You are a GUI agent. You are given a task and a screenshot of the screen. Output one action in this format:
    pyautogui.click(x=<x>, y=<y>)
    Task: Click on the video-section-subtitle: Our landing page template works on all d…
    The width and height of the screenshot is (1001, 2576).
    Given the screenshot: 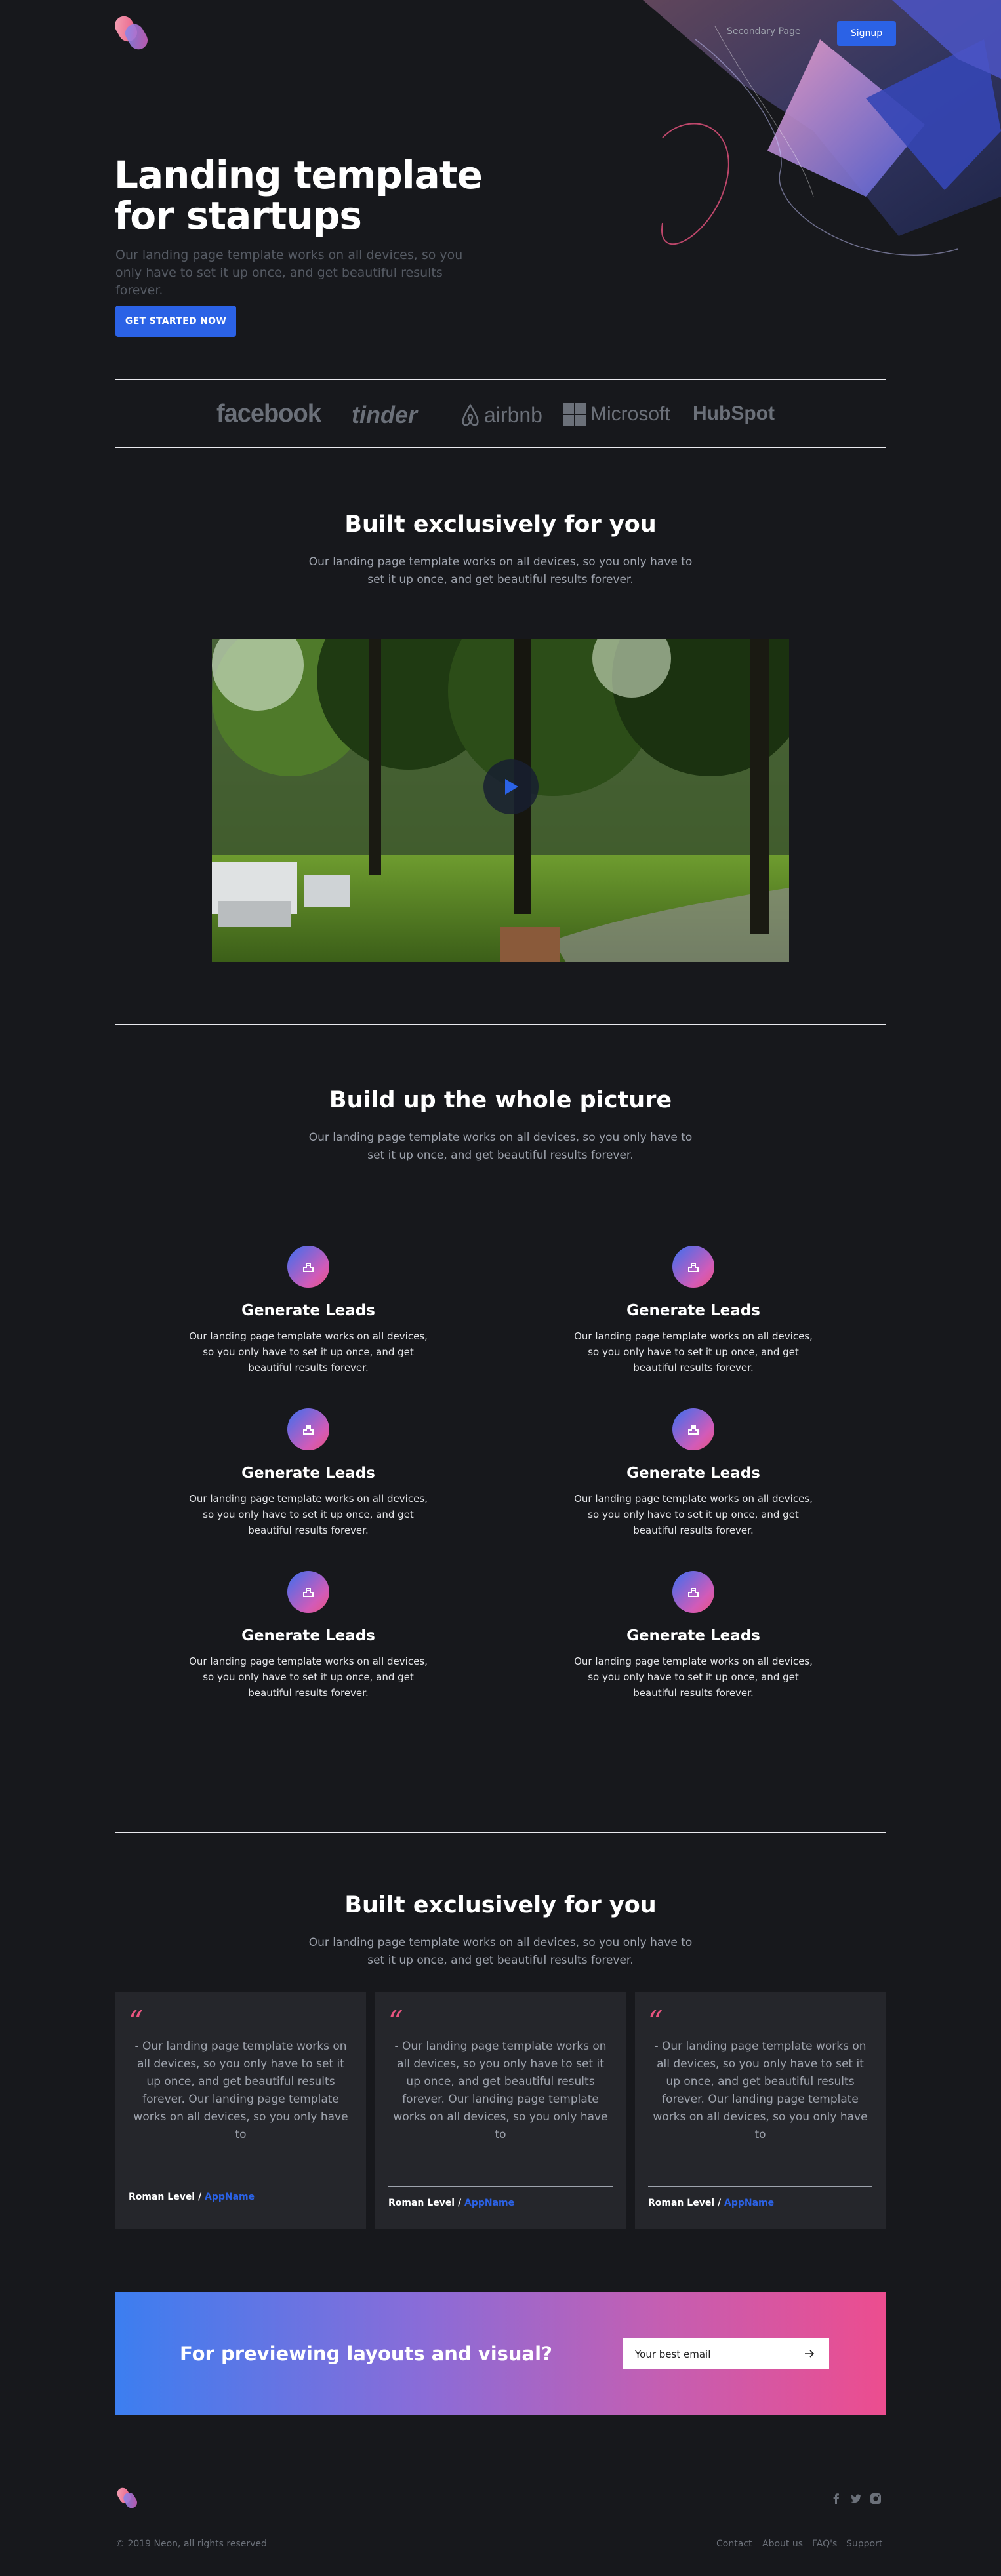 What is the action you would take?
    pyautogui.click(x=500, y=570)
    